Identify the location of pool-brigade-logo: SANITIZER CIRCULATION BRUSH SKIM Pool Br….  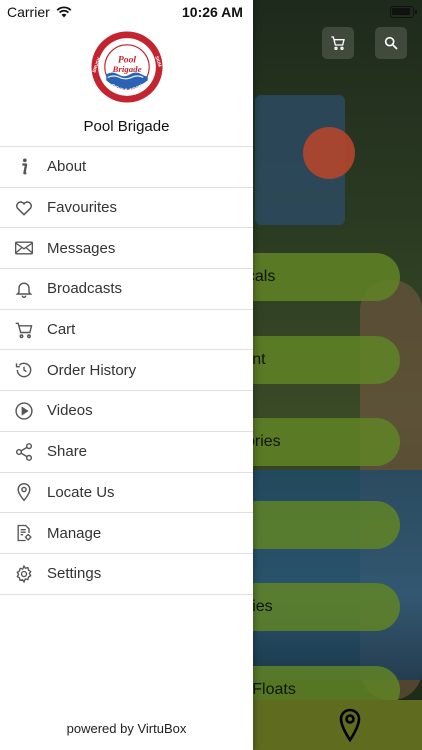
(127, 67).